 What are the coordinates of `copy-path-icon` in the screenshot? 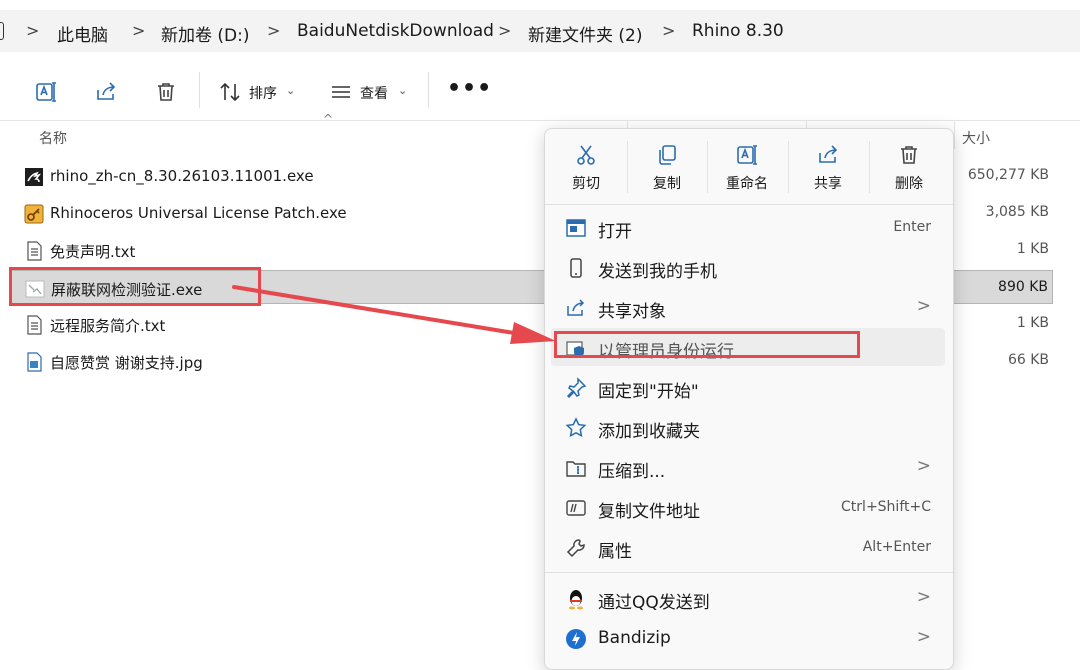 It's located at (576, 508).